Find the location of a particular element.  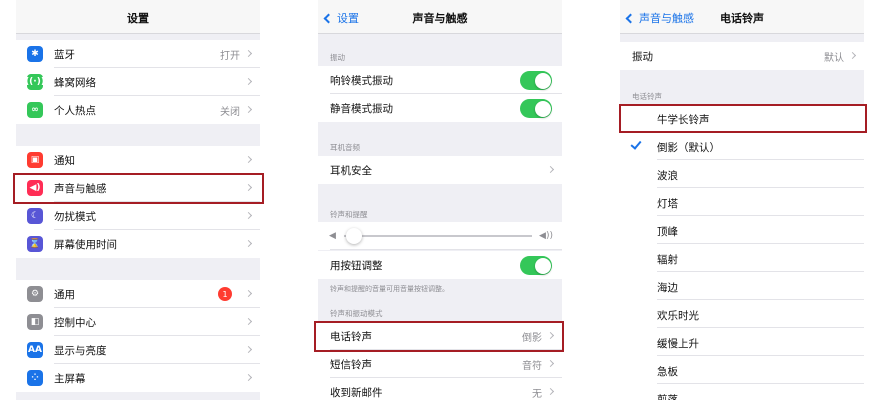

change-with-buttons-toggle is located at coordinates (536, 265).